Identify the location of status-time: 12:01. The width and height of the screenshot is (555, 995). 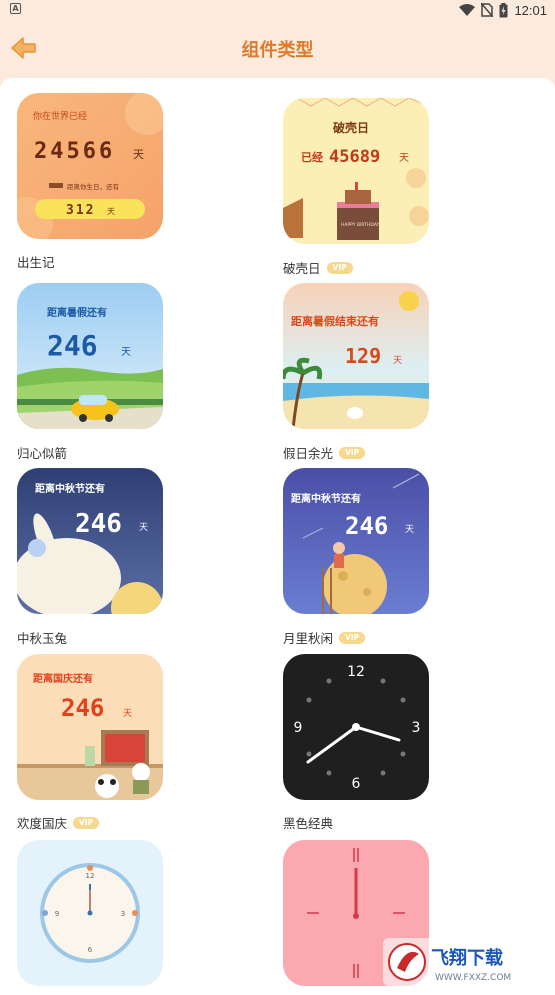
(530, 10).